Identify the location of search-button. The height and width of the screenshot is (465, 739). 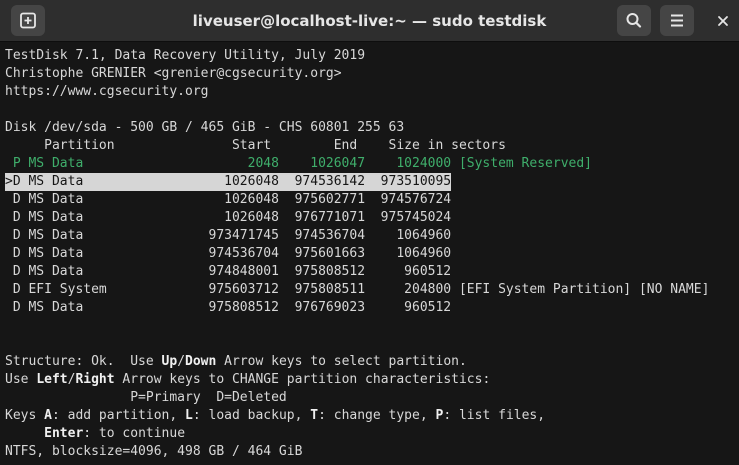
(634, 20).